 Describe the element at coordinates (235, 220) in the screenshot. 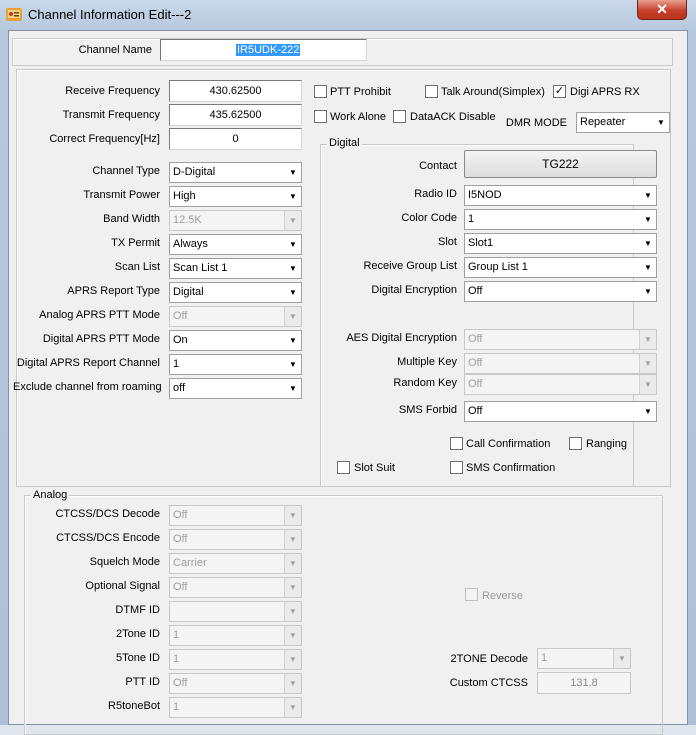

I see `band-width-select: 12.5K ▼` at that location.